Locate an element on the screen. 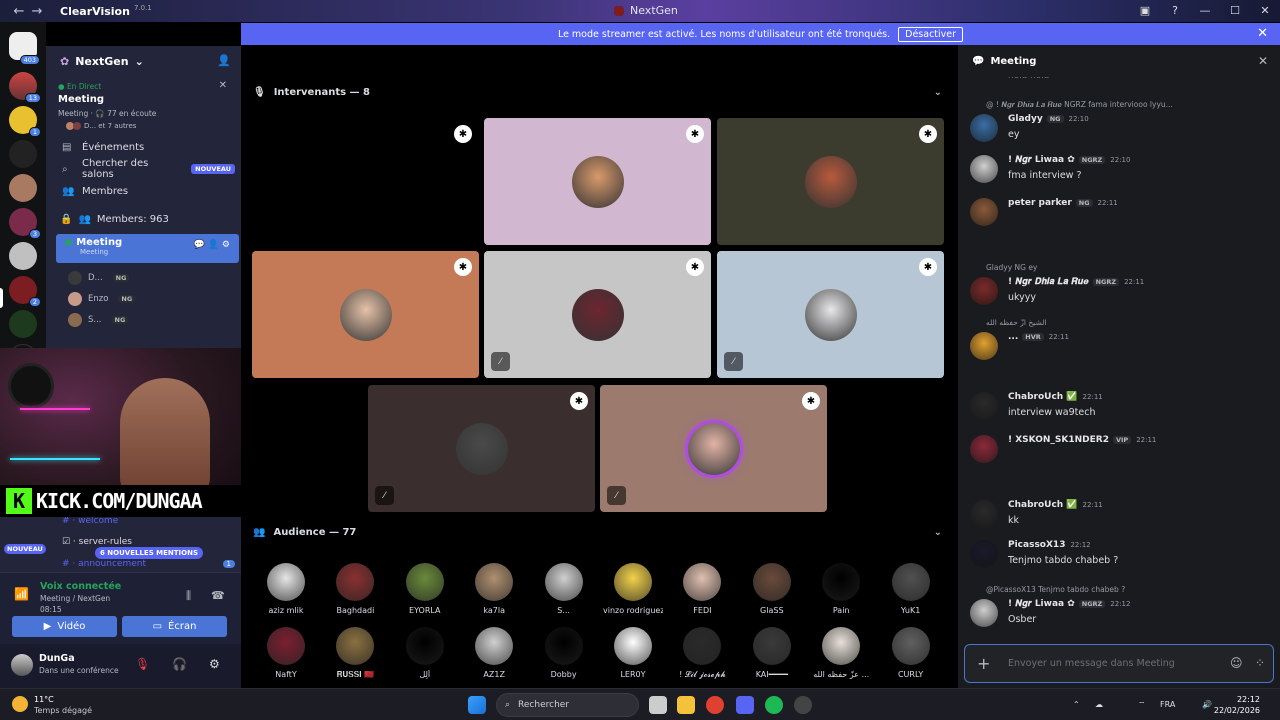  audience-member: GlaSS is located at coordinates (772, 589).